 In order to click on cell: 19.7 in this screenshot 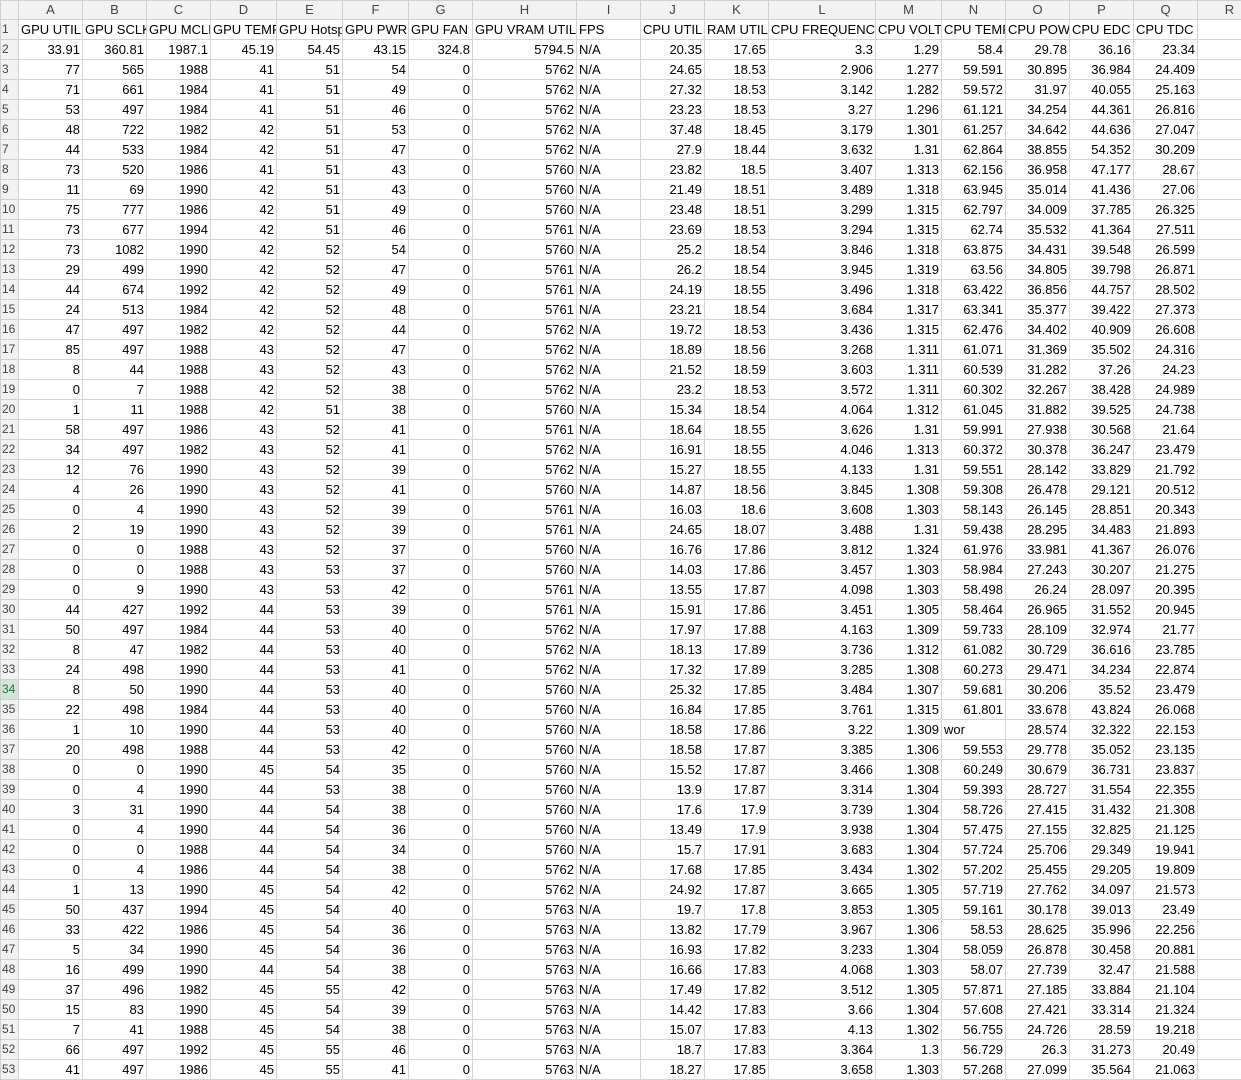, I will do `click(673, 910)`.